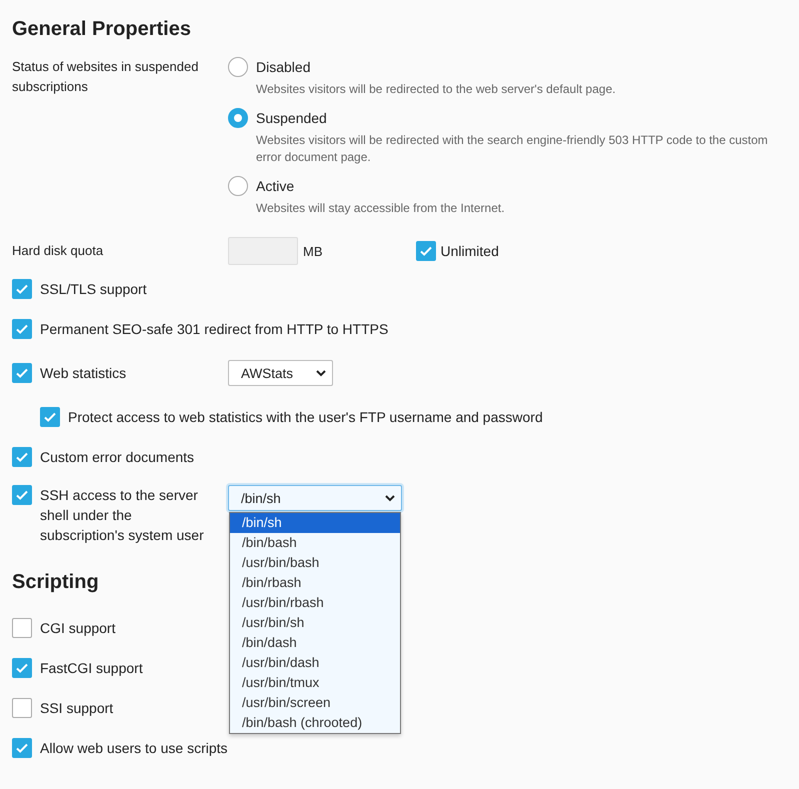 The height and width of the screenshot is (789, 799). Describe the element at coordinates (134, 748) in the screenshot. I see `checkbox-label: Allow web users to use scripts` at that location.